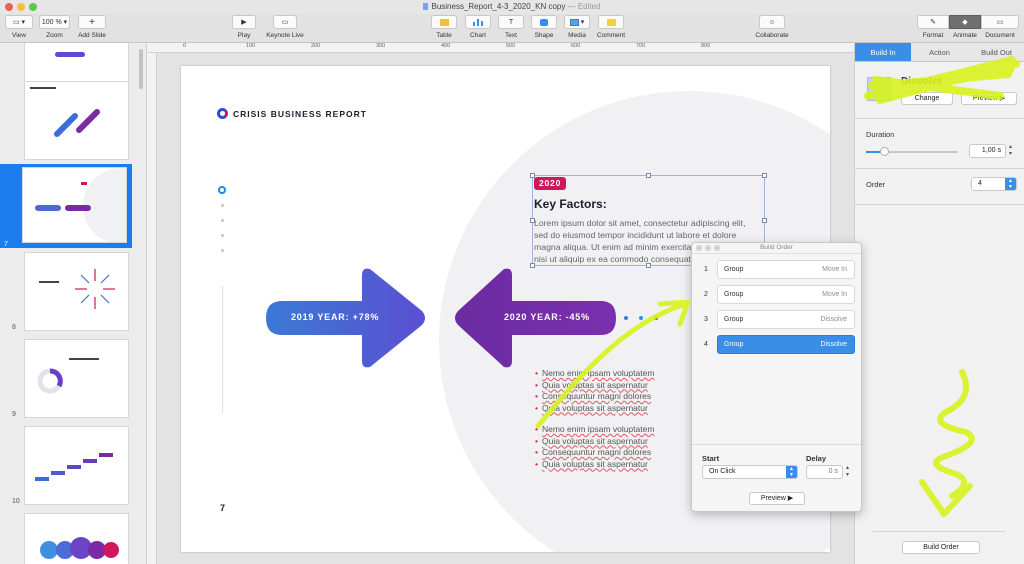  What do you see at coordinates (816, 458) in the screenshot?
I see `delay-label: Delay` at bounding box center [816, 458].